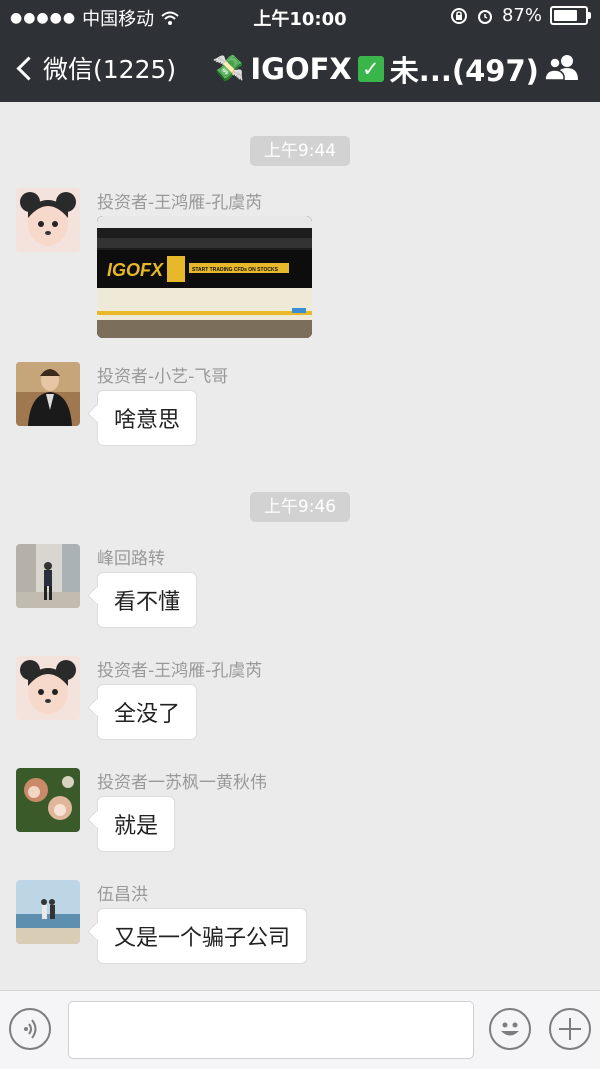 This screenshot has height=1069, width=600. I want to click on chat-title-text: IGOFX, so click(301, 69).